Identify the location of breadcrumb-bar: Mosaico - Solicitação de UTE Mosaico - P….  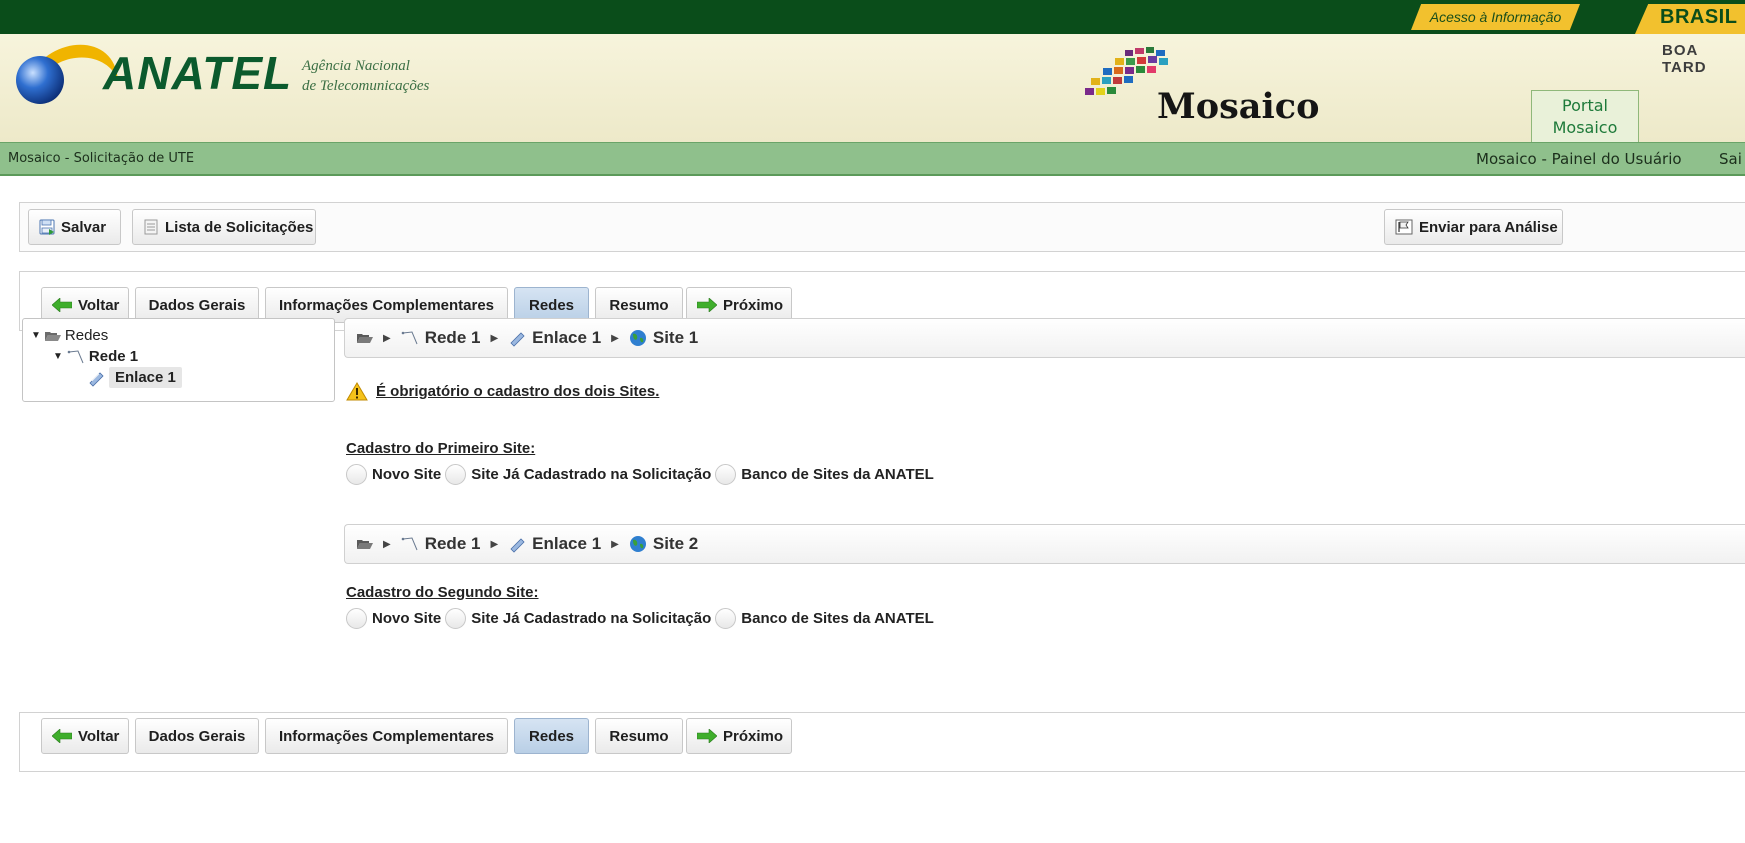
(872, 159).